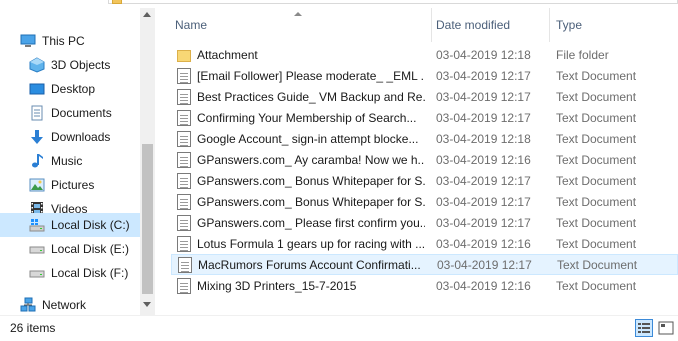 The image size is (678, 341). I want to click on large-icons-view-icon, so click(666, 328).